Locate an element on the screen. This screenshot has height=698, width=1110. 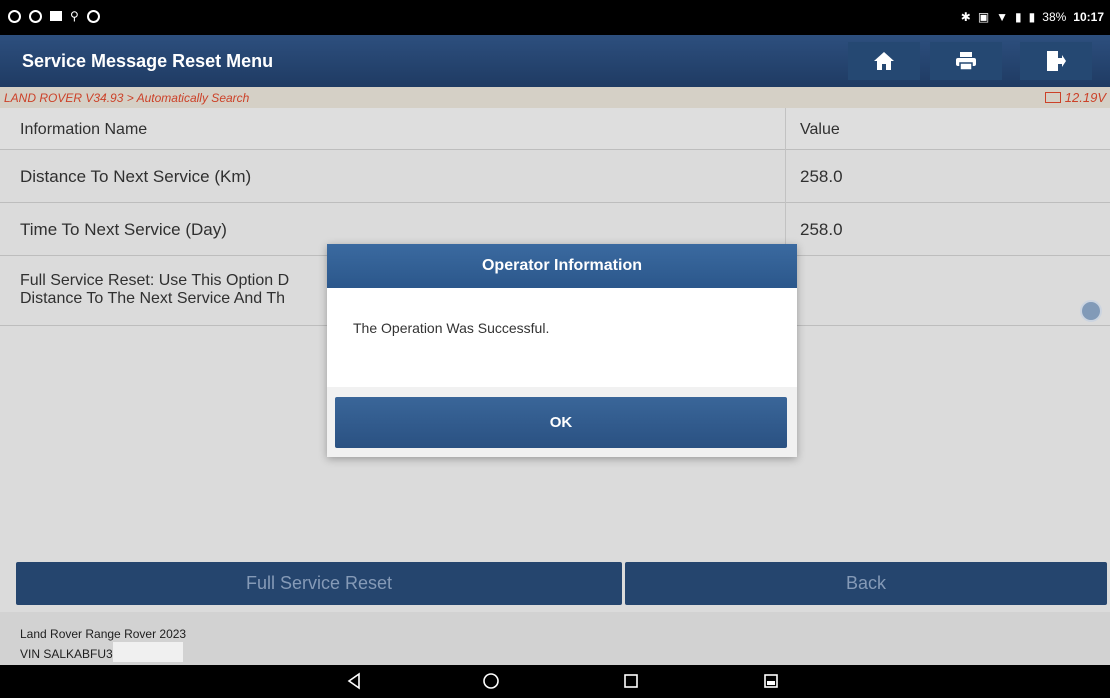
home-button is located at coordinates (884, 61).